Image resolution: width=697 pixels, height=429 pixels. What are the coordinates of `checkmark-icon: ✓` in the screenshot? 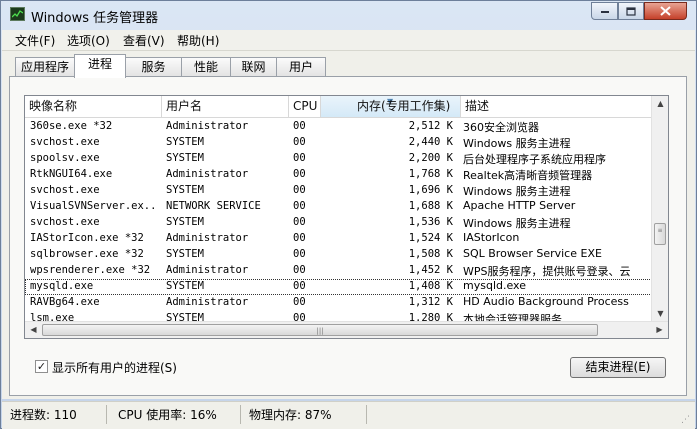 It's located at (41, 366).